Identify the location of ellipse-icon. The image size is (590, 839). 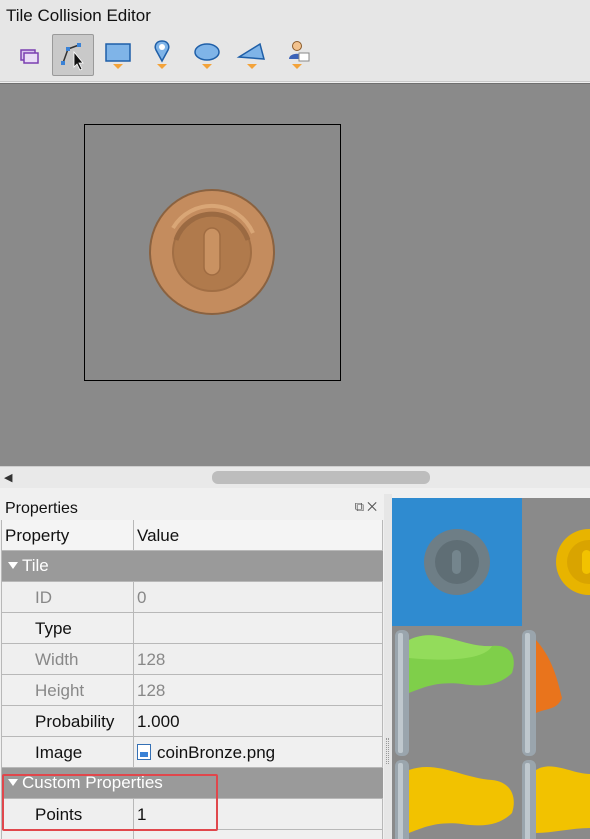
(207, 56).